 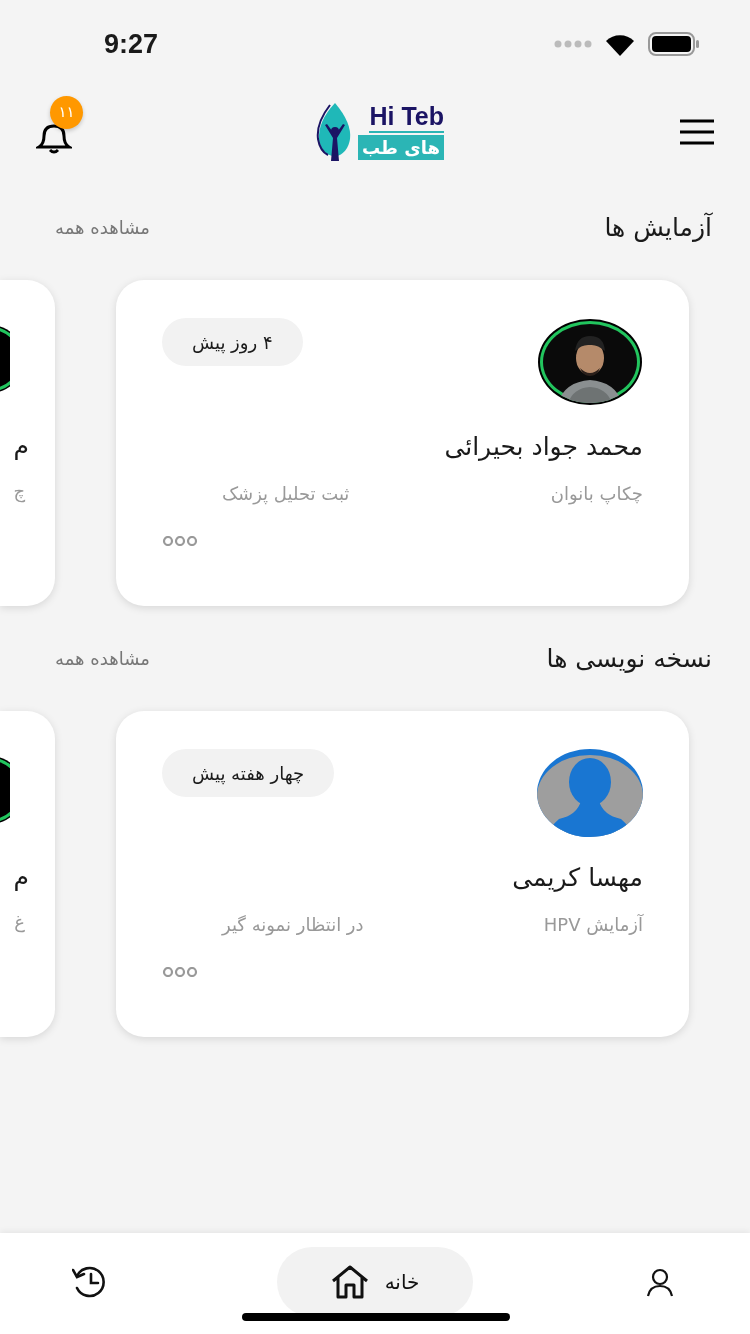 What do you see at coordinates (660, 1282) in the screenshot?
I see `profile-icon` at bounding box center [660, 1282].